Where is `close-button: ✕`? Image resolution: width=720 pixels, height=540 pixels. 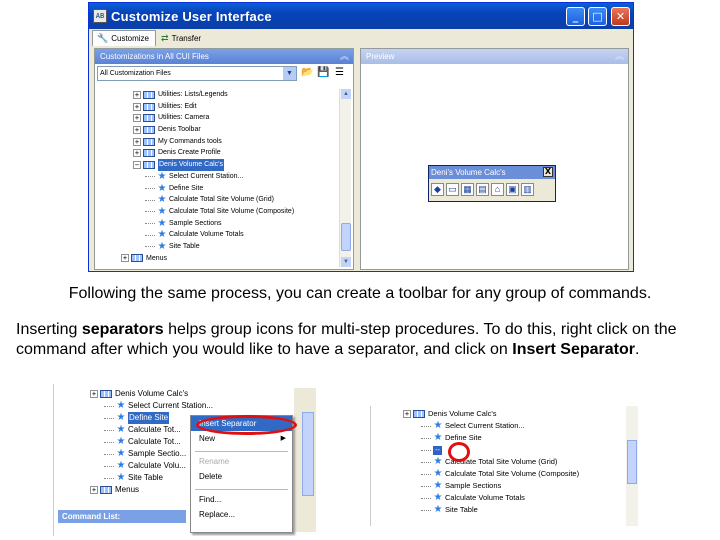 close-button: ✕ is located at coordinates (620, 16).